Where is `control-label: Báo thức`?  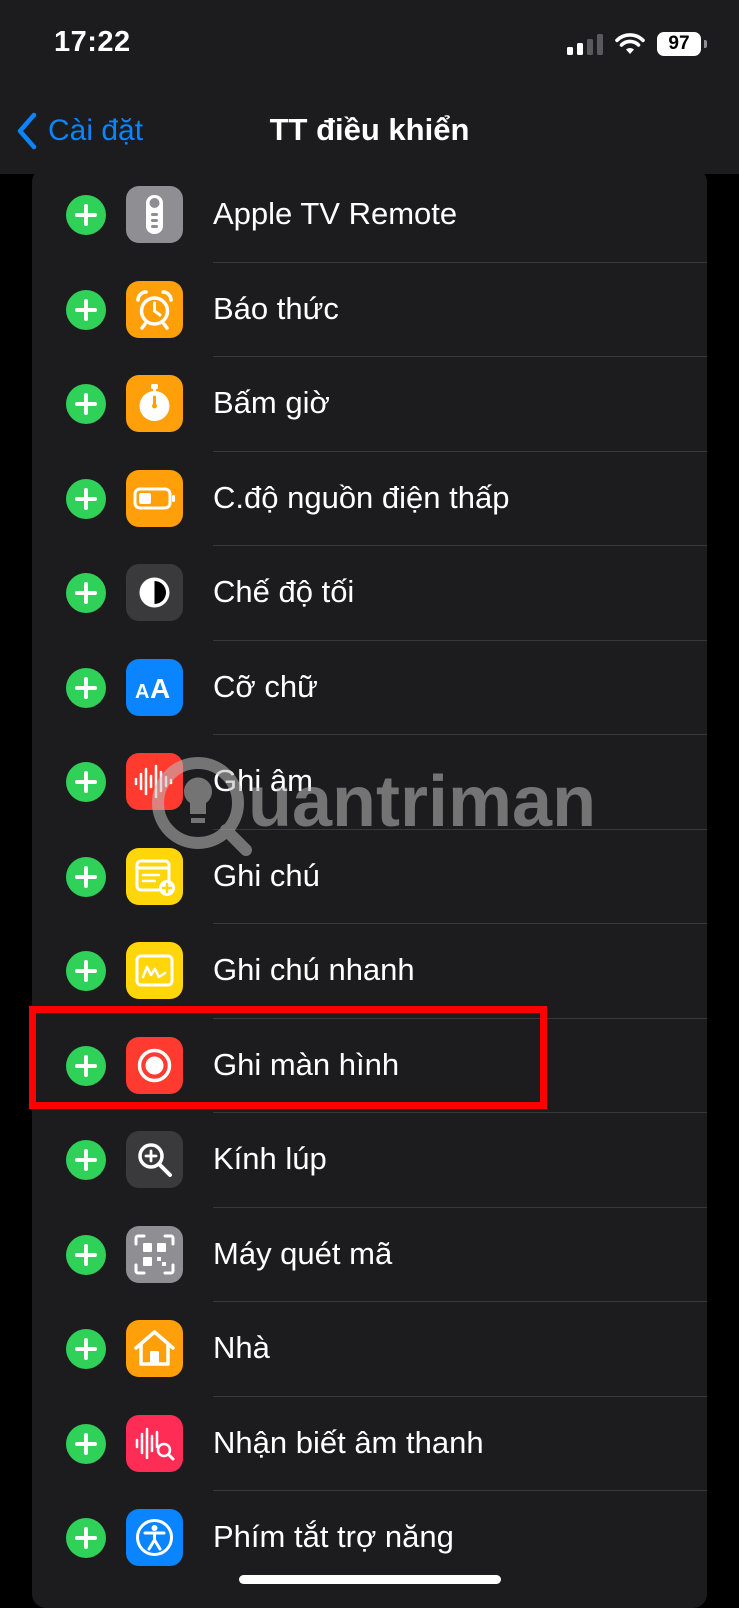 control-label: Báo thức is located at coordinates (276, 308).